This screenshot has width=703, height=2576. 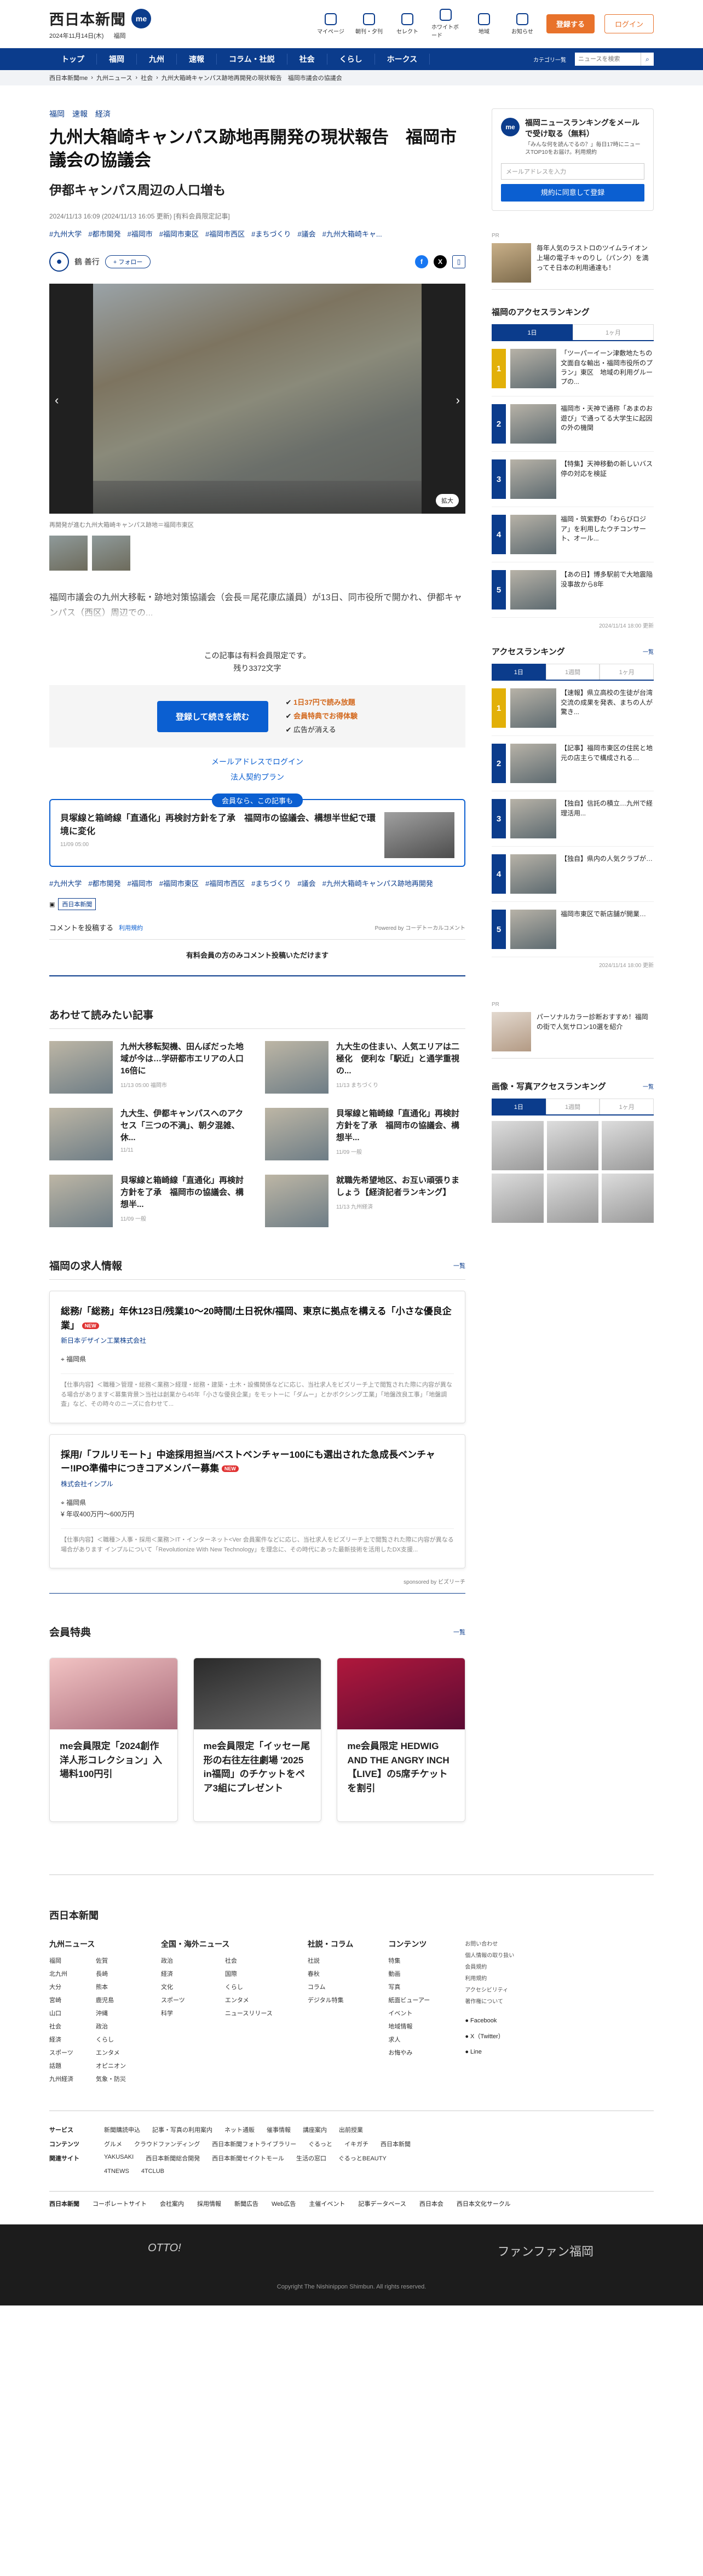 What do you see at coordinates (489, 1967) in the screenshot?
I see `footer-small-link: 会員規約` at bounding box center [489, 1967].